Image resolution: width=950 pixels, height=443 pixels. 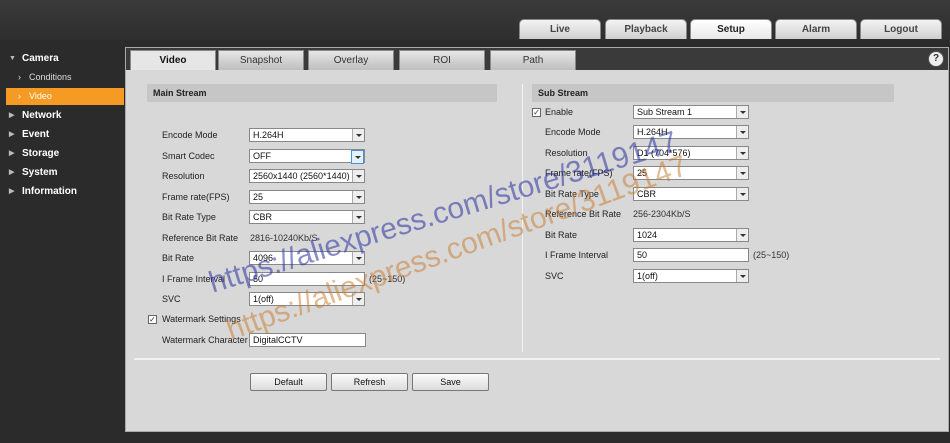 I want to click on sidebar-item-camera: ▼ Camera, so click(x=62, y=59).